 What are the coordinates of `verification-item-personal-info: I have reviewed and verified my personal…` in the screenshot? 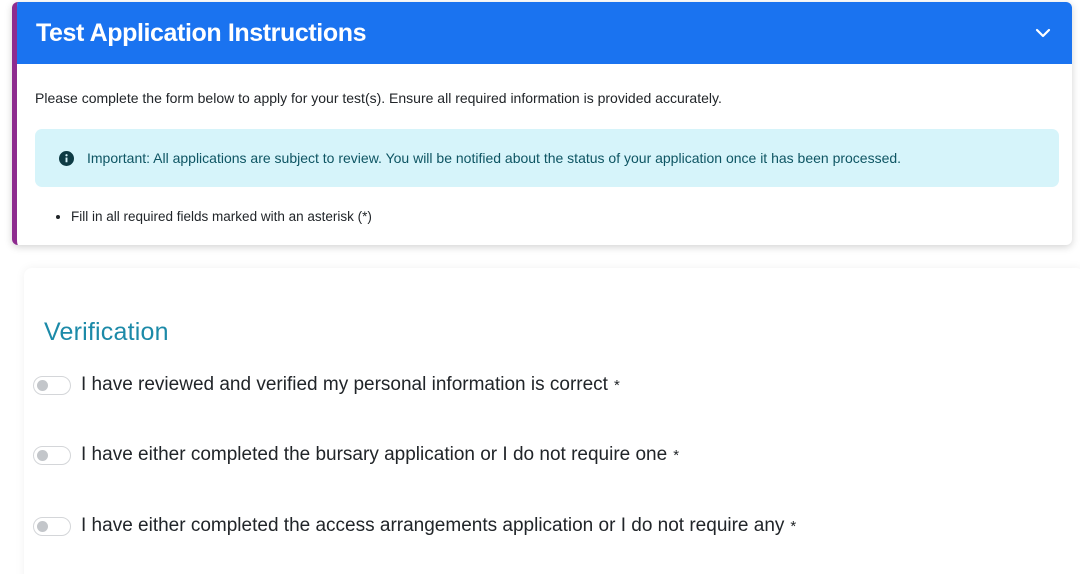 It's located at (326, 385).